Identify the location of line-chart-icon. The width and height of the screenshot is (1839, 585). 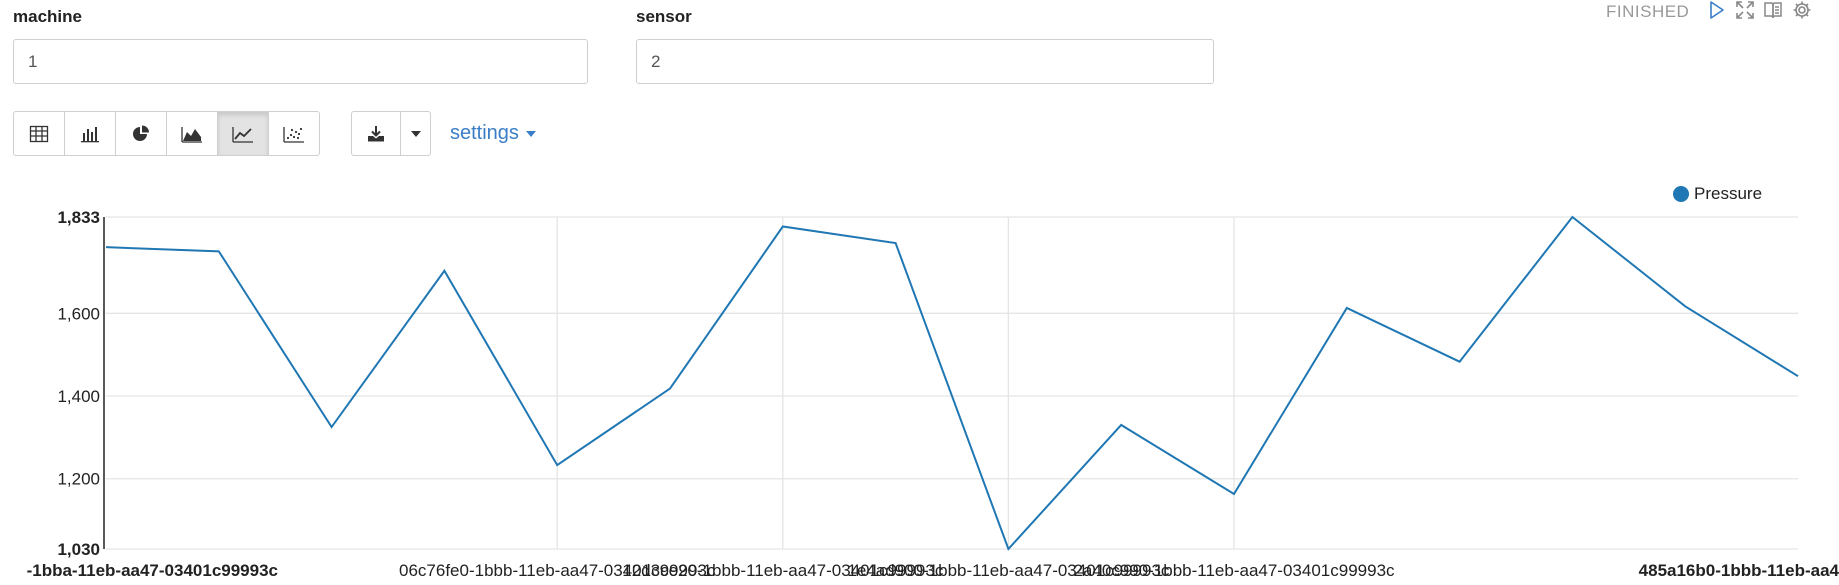
(242, 134).